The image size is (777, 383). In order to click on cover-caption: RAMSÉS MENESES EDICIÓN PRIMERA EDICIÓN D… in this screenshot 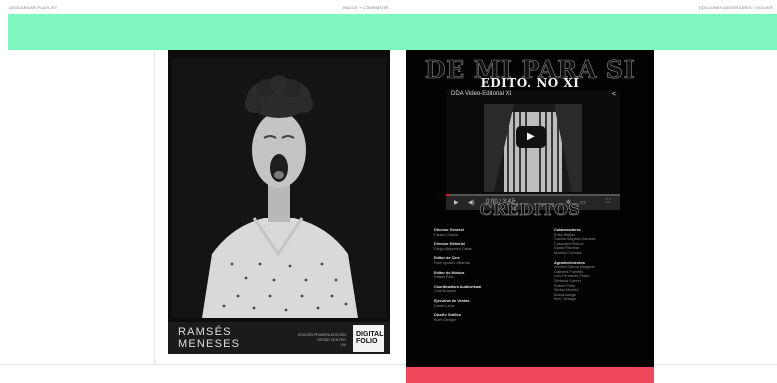, I will do `click(279, 338)`.